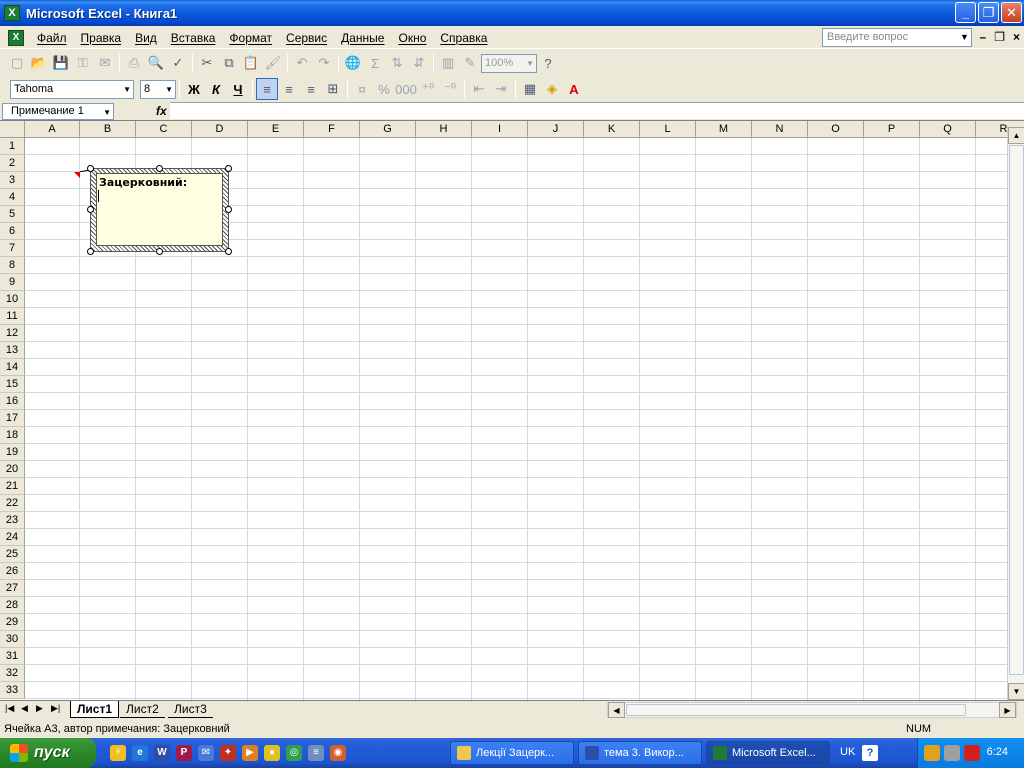 This screenshot has height=768, width=1024. I want to click on workbook-close-button: ×, so click(1016, 37).